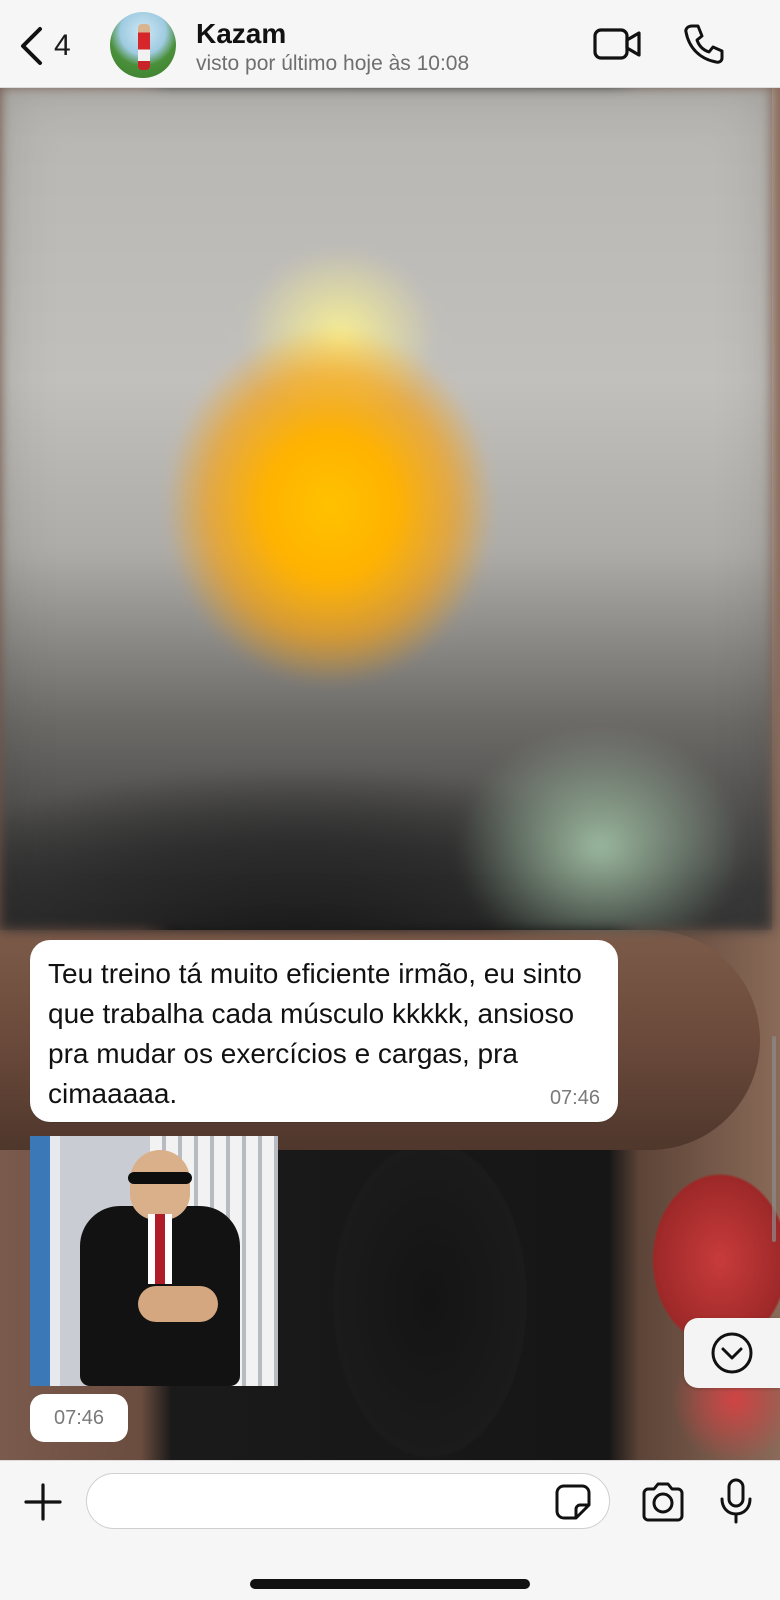  What do you see at coordinates (704, 44) in the screenshot?
I see `phone-icon` at bounding box center [704, 44].